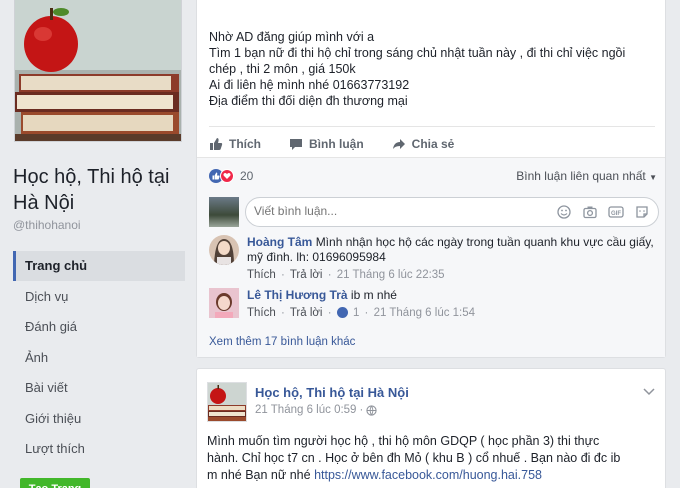 Image resolution: width=680 pixels, height=488 pixels. I want to click on comment-icon, so click(296, 144).